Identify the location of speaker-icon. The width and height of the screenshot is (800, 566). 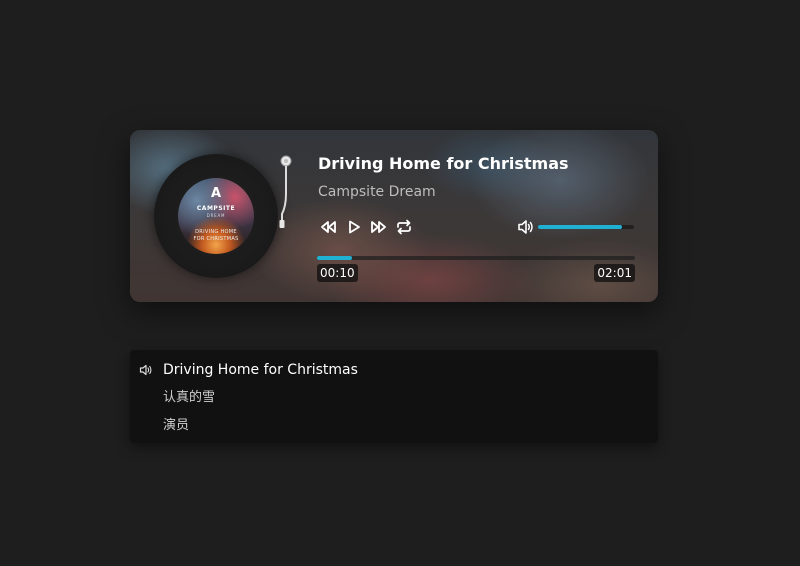
(525, 227).